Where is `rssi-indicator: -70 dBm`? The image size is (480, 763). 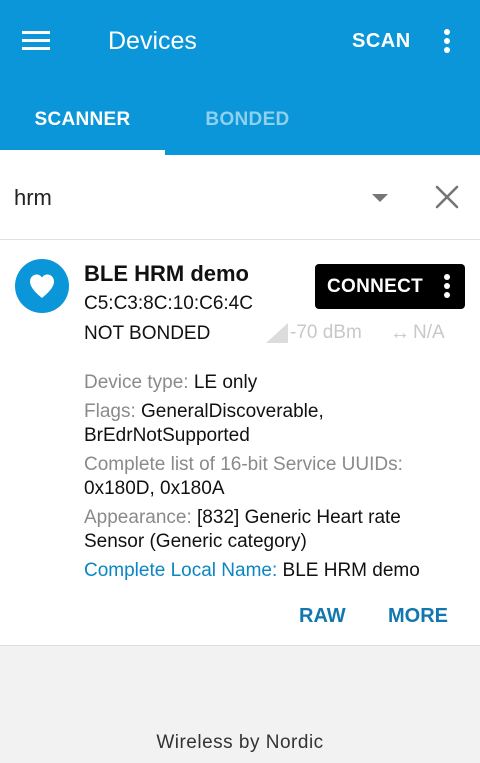
rssi-indicator: -70 dBm is located at coordinates (314, 333).